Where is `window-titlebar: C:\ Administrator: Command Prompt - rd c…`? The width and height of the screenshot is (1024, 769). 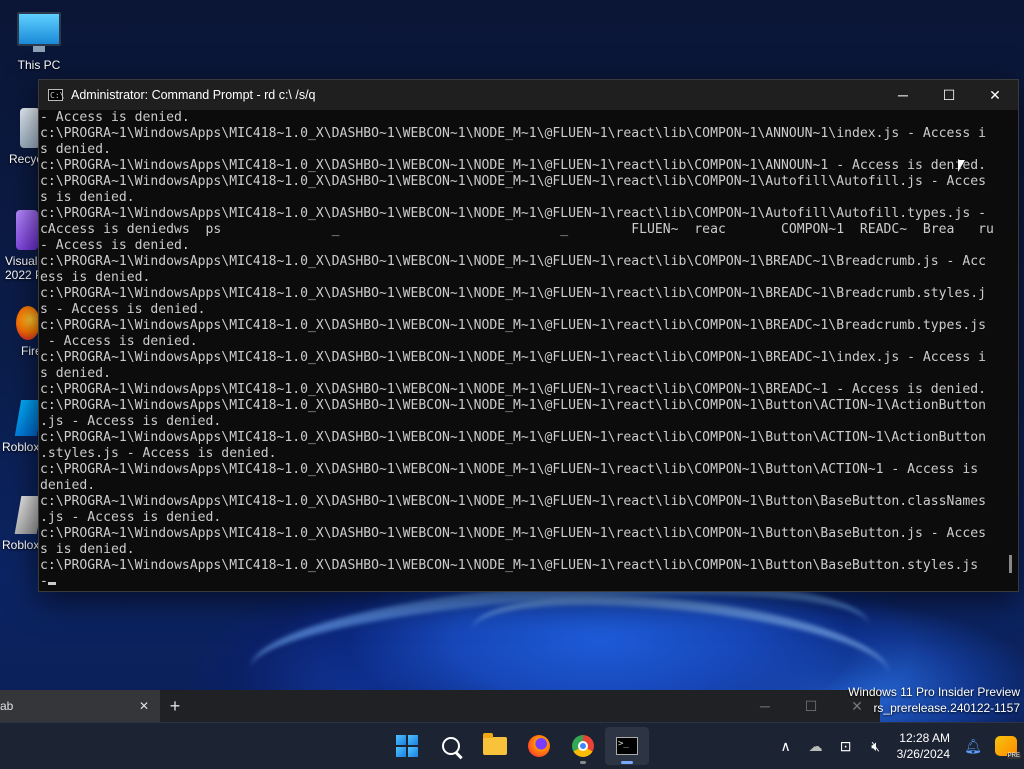
window-titlebar: C:\ Administrator: Command Prompt - rd c… is located at coordinates (528, 95).